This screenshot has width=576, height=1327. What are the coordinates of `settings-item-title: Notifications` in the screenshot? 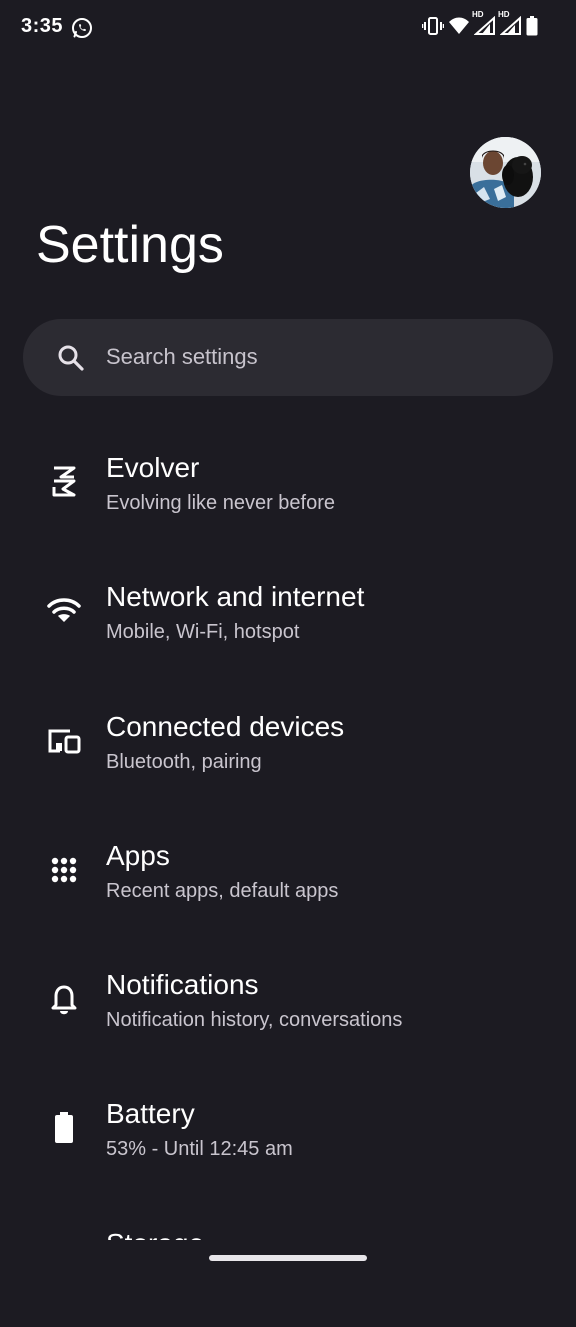 It's located at (182, 985).